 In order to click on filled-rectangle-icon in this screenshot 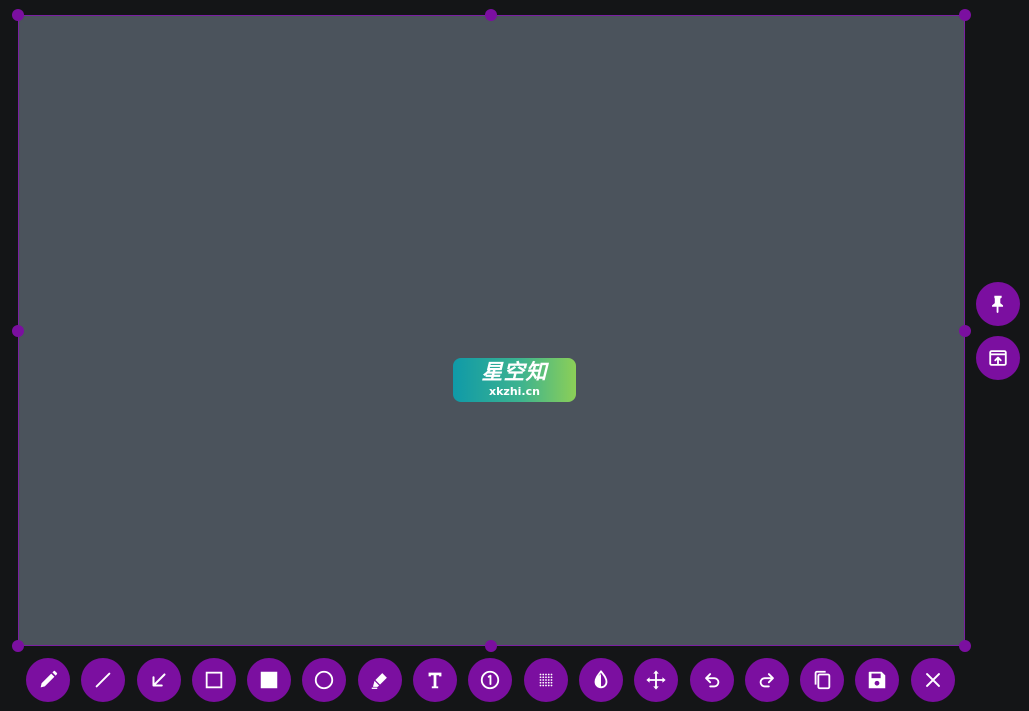, I will do `click(269, 680)`.